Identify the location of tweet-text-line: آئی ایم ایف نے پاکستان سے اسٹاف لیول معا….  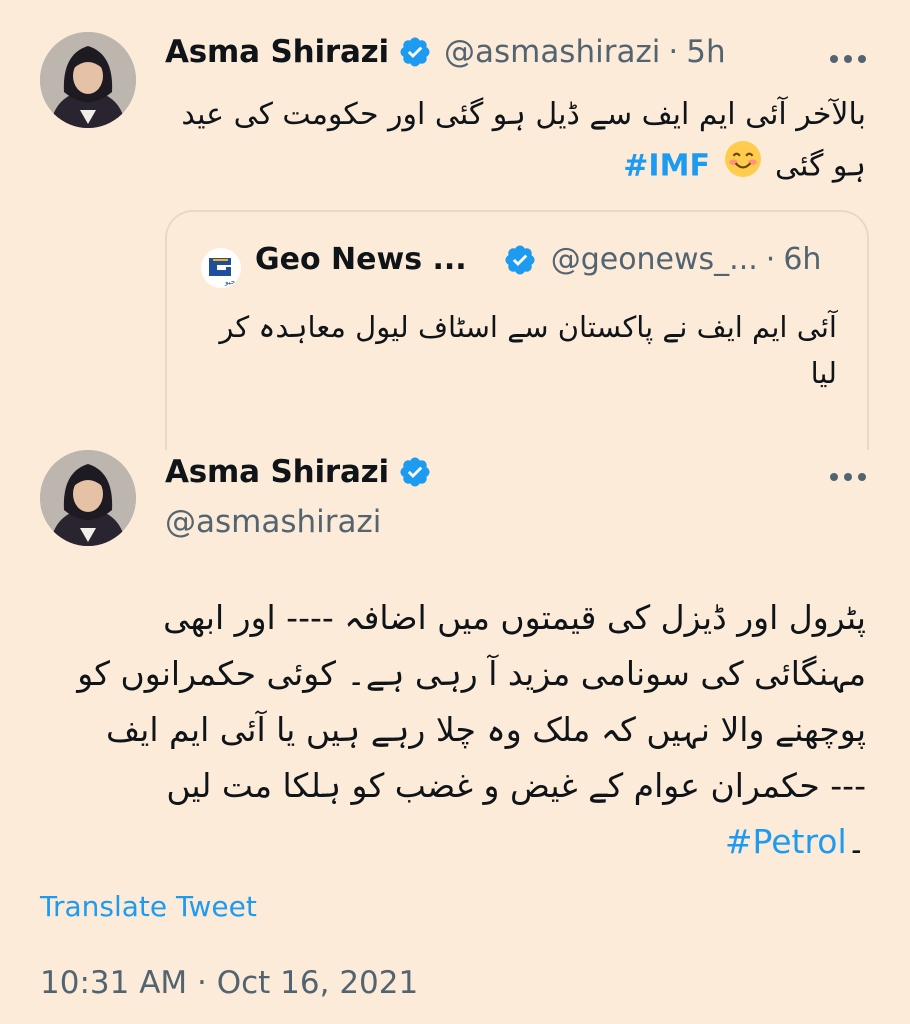
(528, 327).